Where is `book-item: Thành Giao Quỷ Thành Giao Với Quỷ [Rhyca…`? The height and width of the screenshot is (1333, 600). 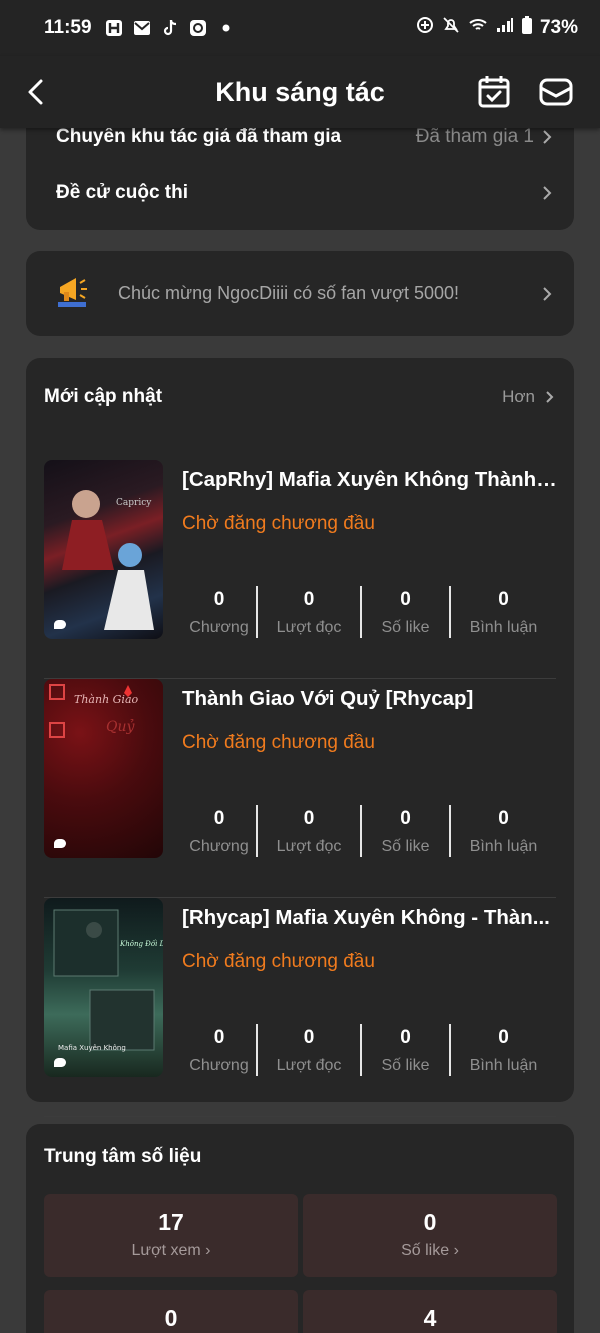
book-item: Thành Giao Quỷ Thành Giao Với Quỷ [Rhyca… is located at coordinates (300, 788).